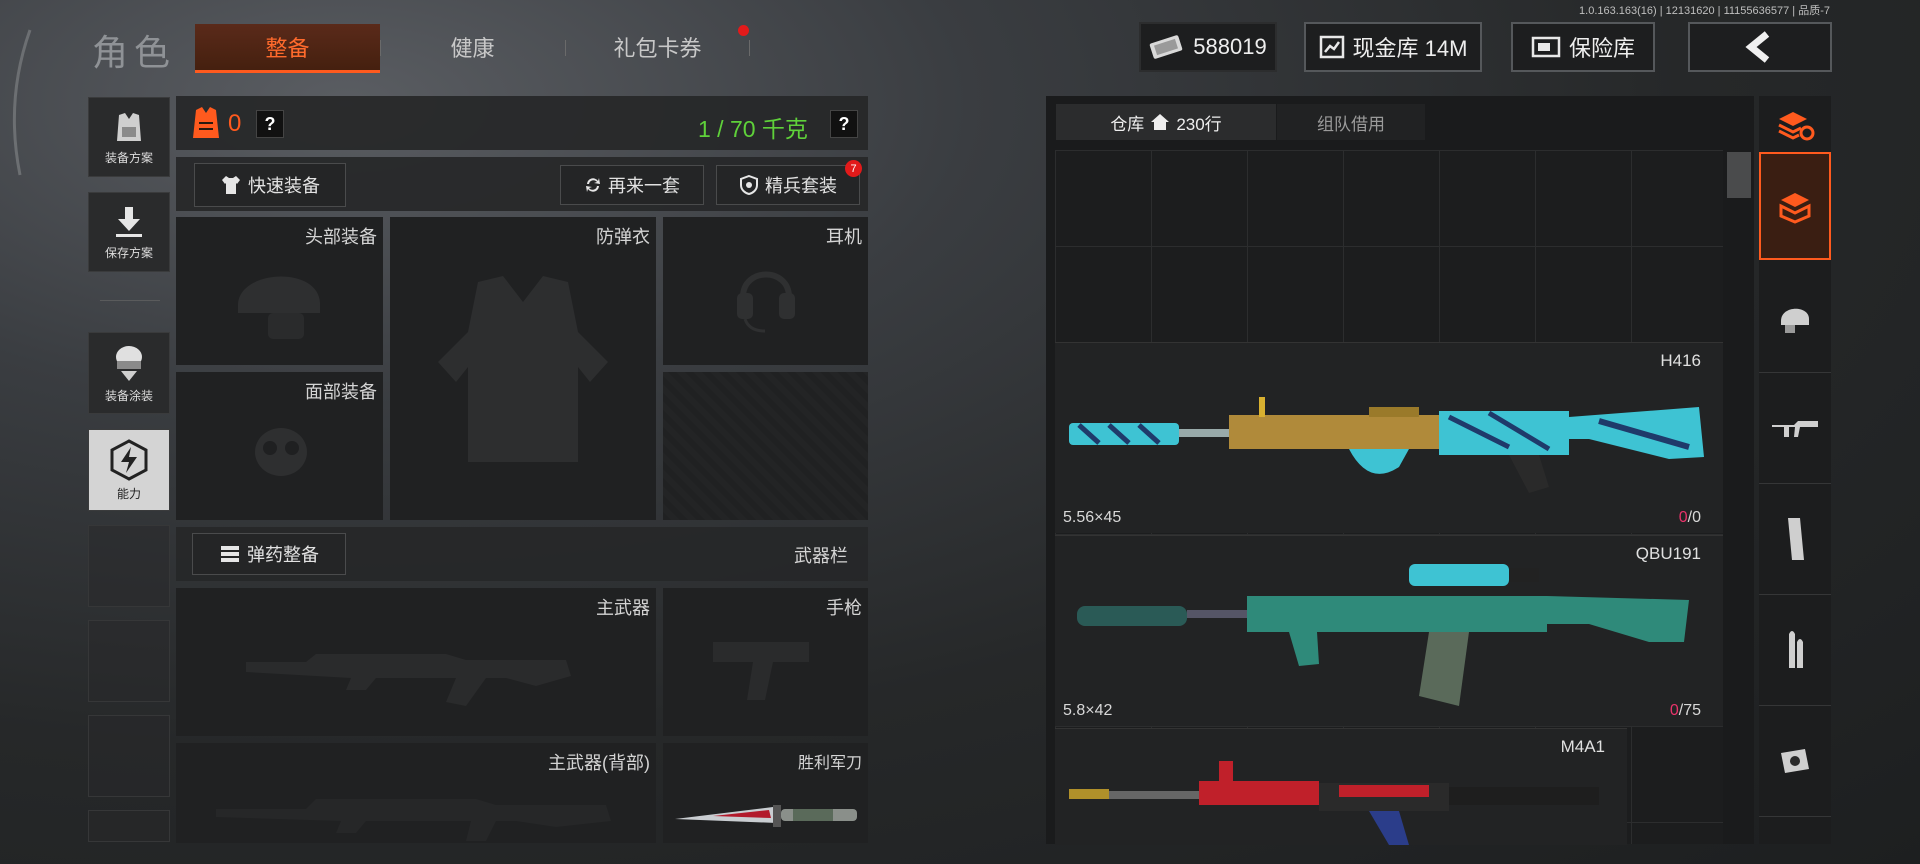 The height and width of the screenshot is (864, 1920). I want to click on ammo-prep-button: 弹药整备, so click(269, 554).